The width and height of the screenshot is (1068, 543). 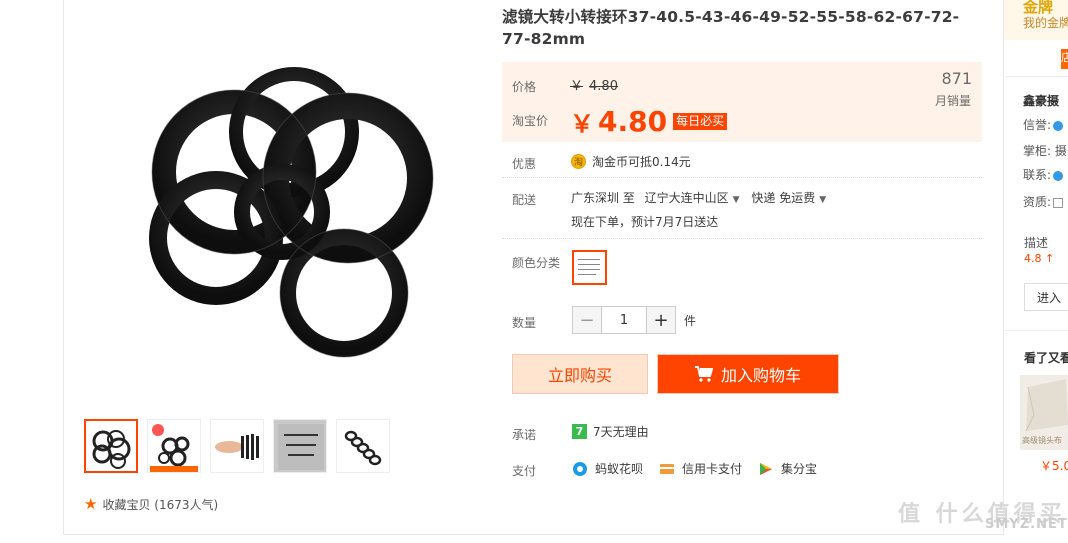 I want to click on buy-now-label: 立即购买, so click(x=579, y=375).